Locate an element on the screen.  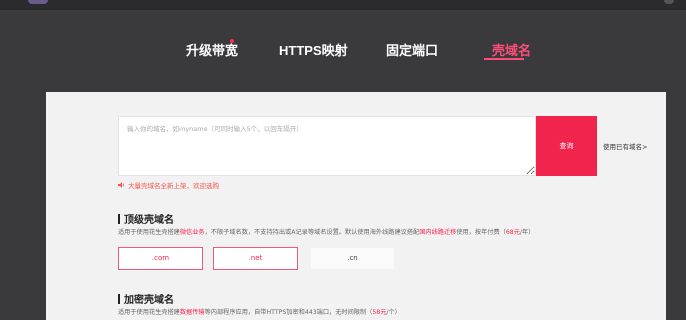
tab-https-mapping: HTTPS映射 is located at coordinates (313, 49).